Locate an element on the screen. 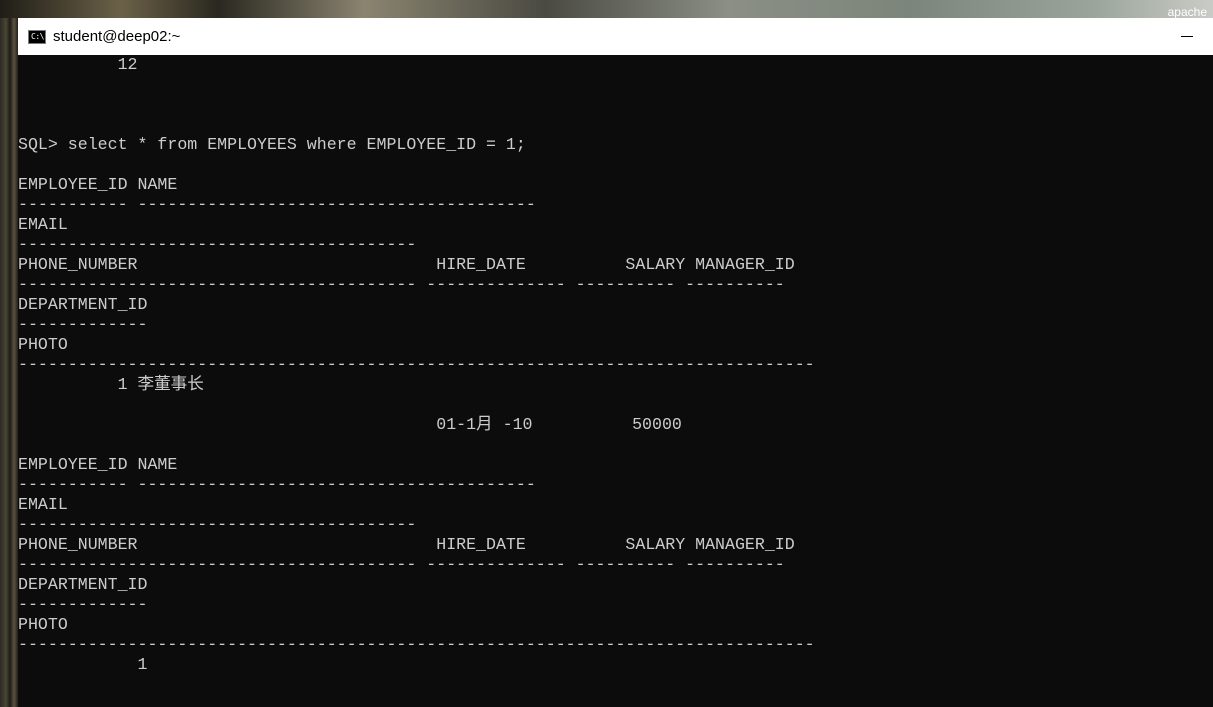 This screenshot has width=1213, height=707. minimize-icon is located at coordinates (1187, 36).